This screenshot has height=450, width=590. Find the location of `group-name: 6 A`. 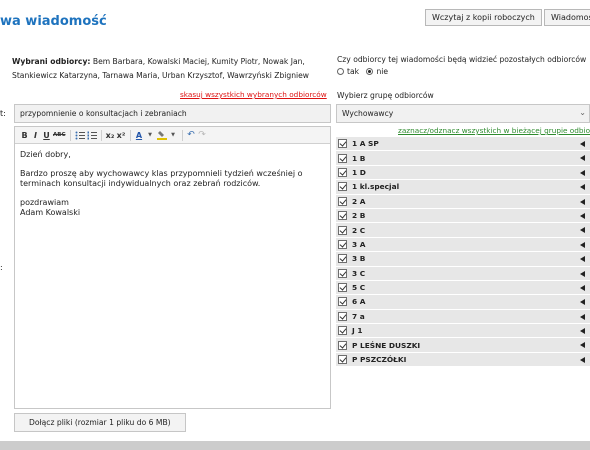

group-name: 6 A is located at coordinates (359, 302).